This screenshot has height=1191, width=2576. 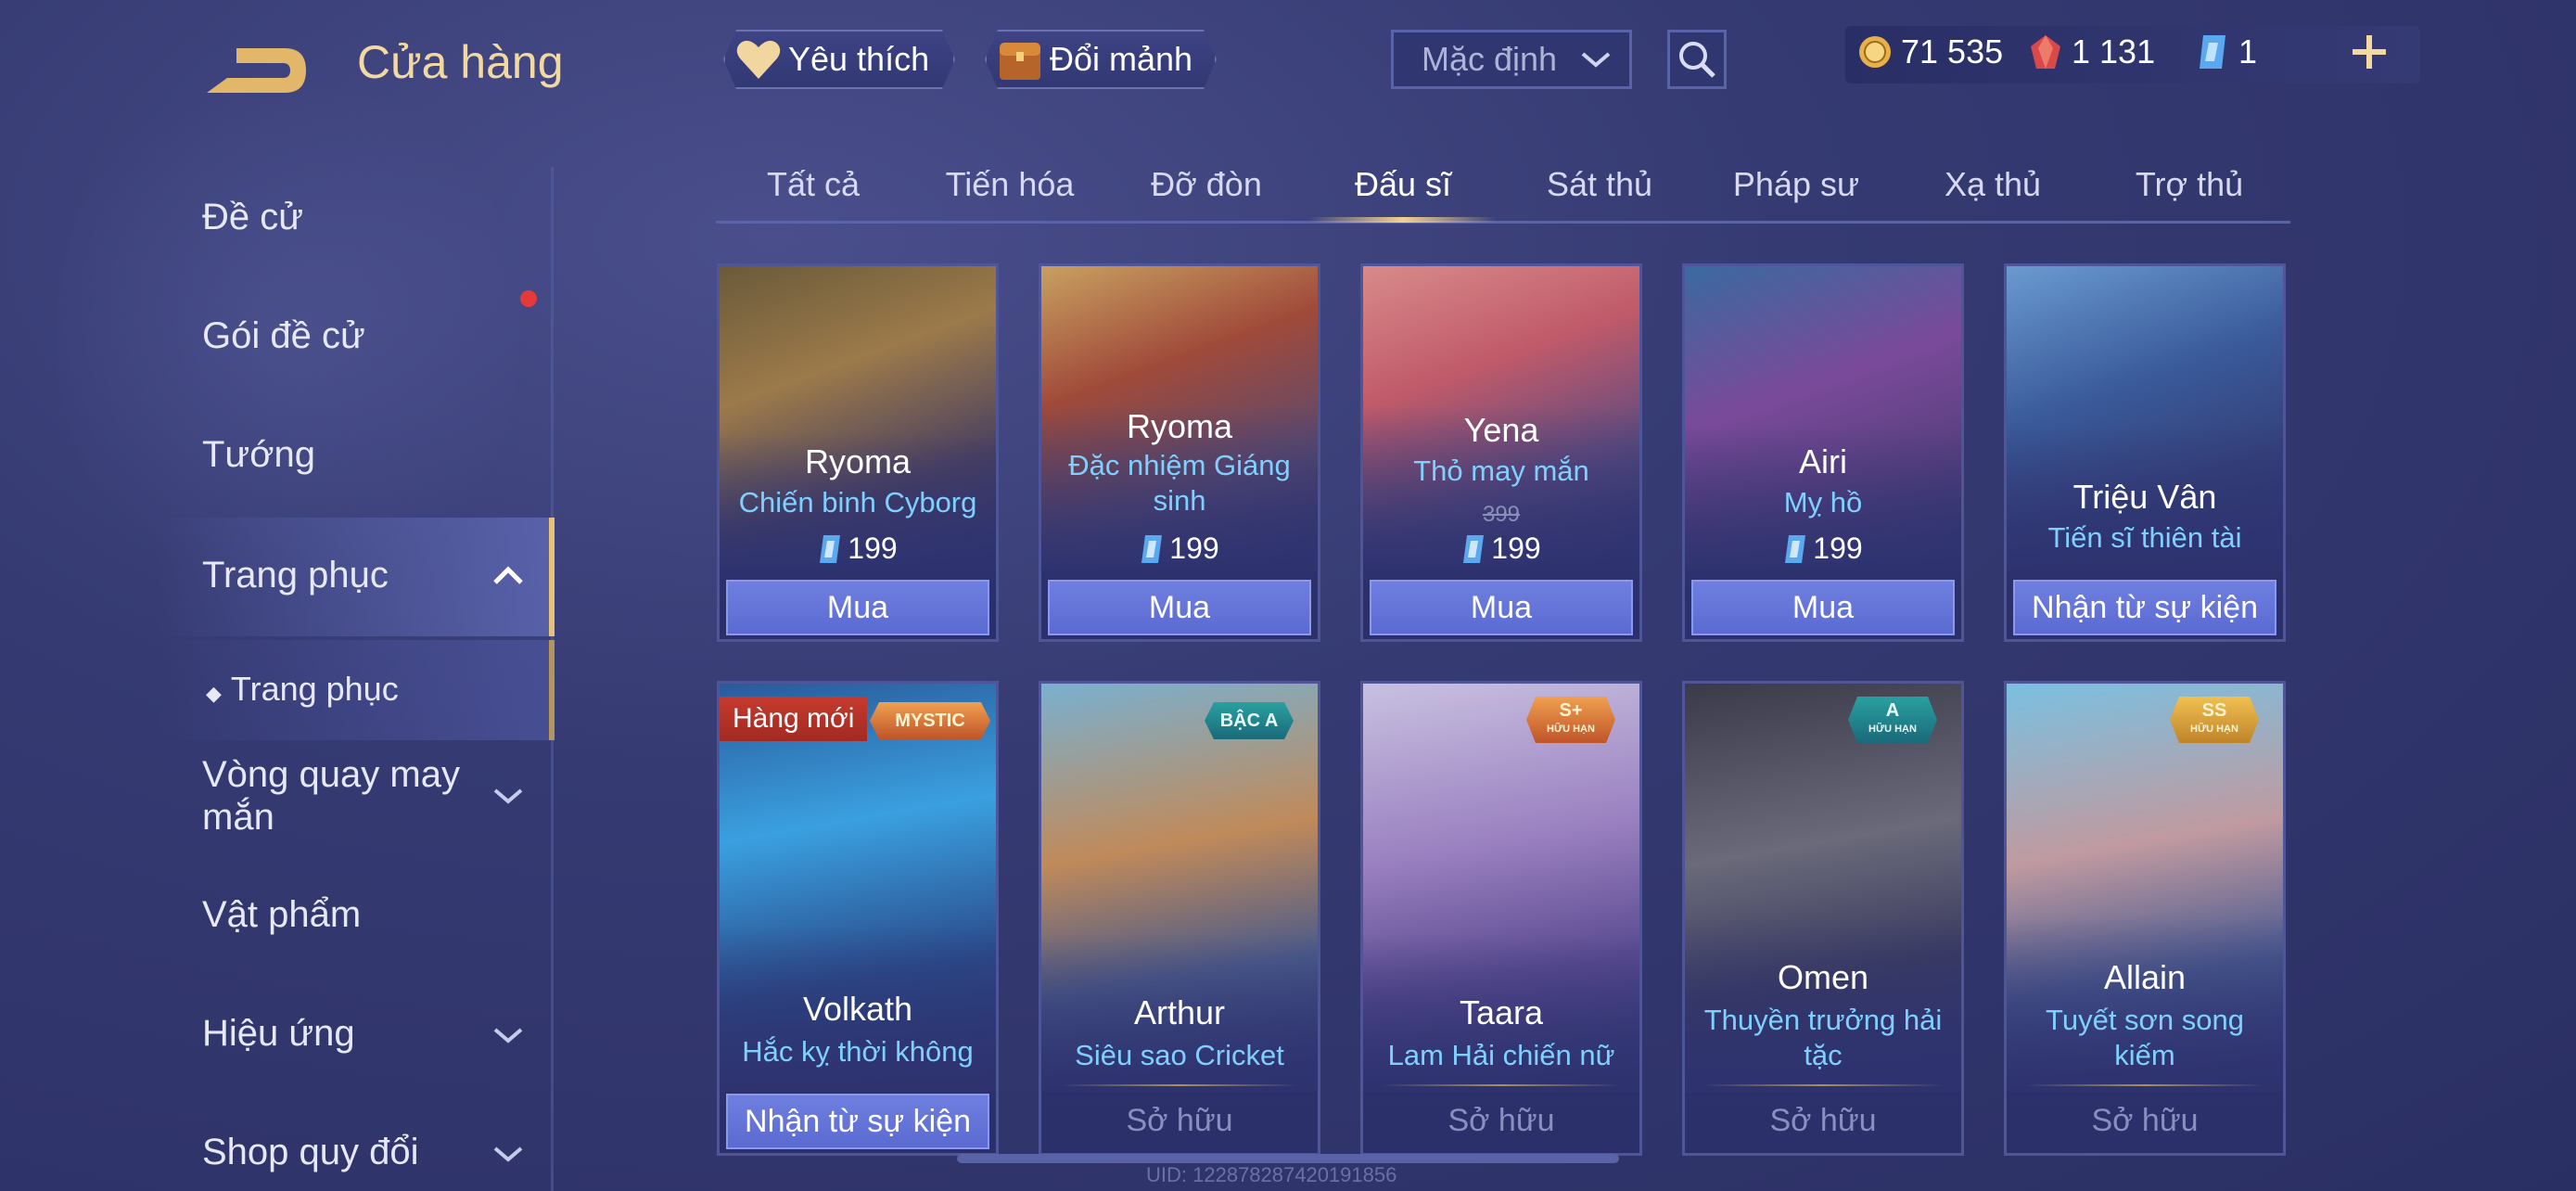 I want to click on tab-all: Tất cả, so click(x=813, y=184).